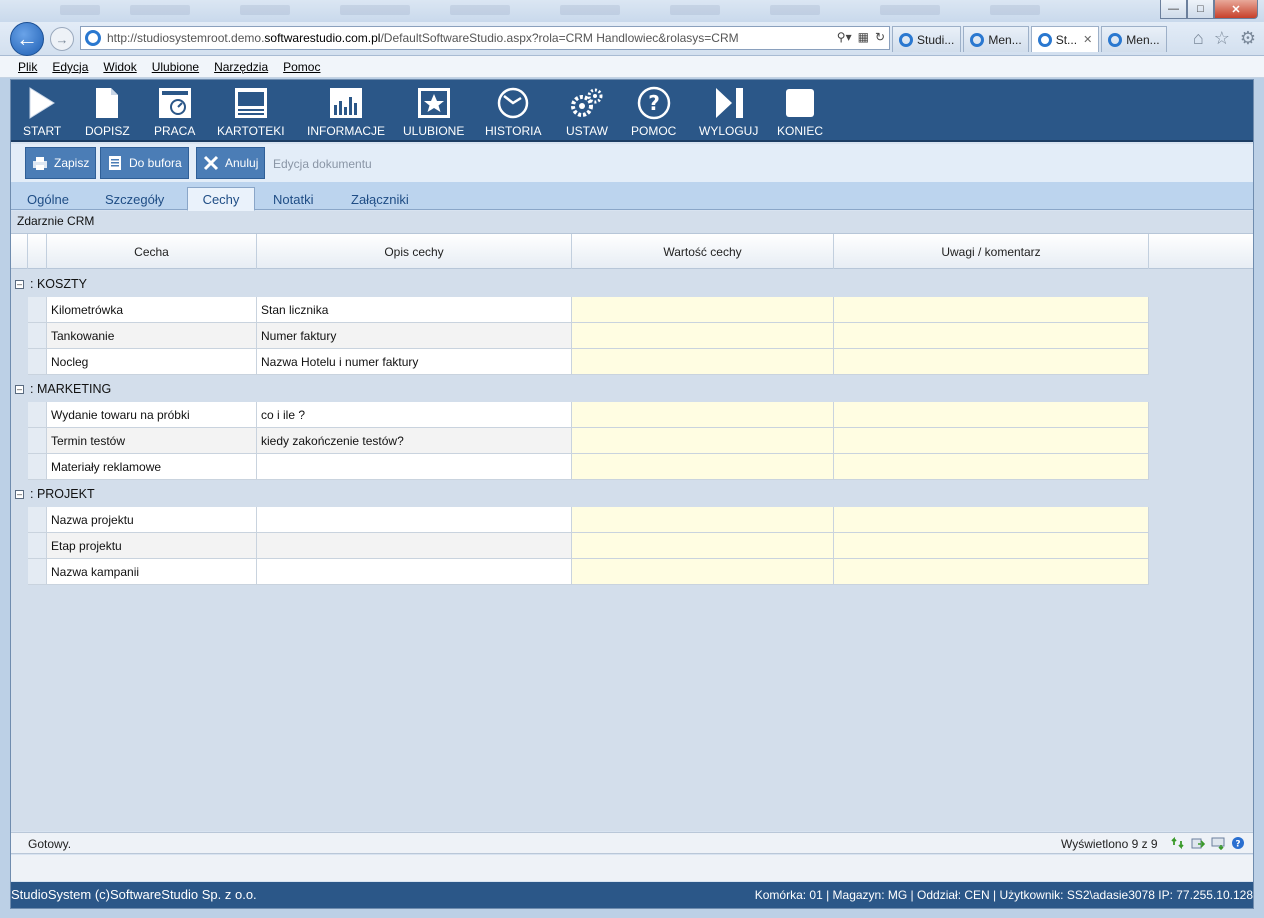  Describe the element at coordinates (728, 112) in the screenshot. I see `wyloguj-button: WYLOGUJ` at that location.